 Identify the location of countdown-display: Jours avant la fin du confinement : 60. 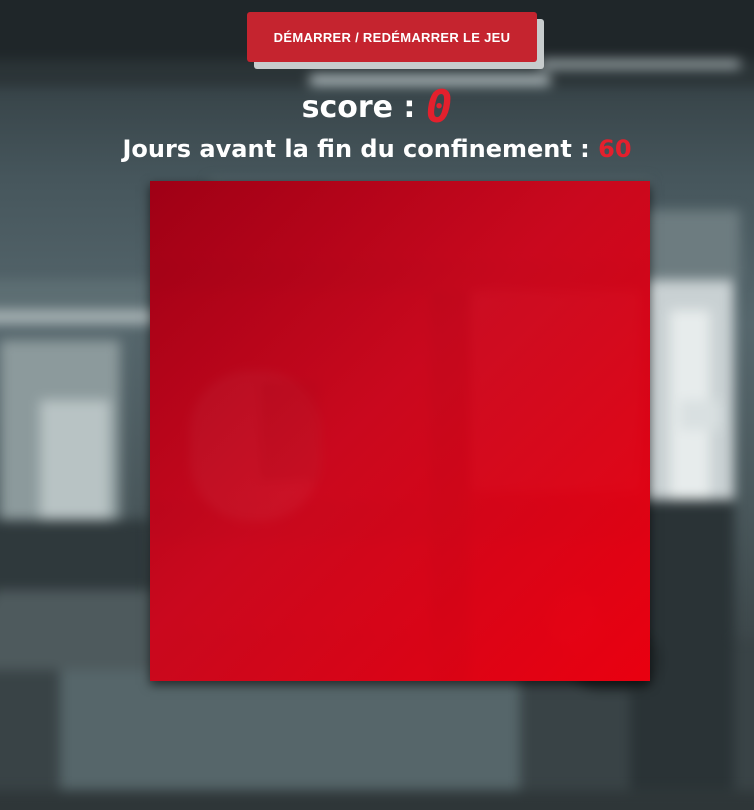
(377, 149).